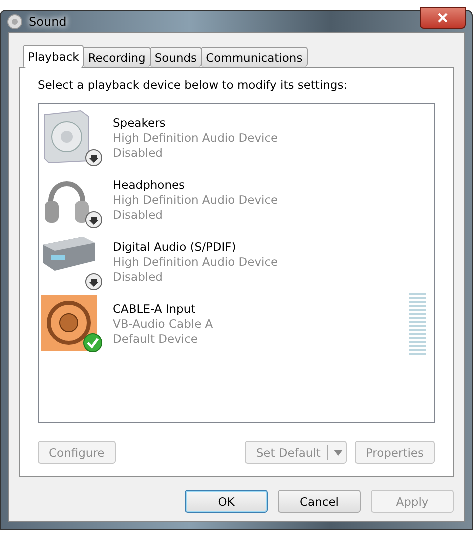  I want to click on dropdown-caret-icon, so click(338, 453).